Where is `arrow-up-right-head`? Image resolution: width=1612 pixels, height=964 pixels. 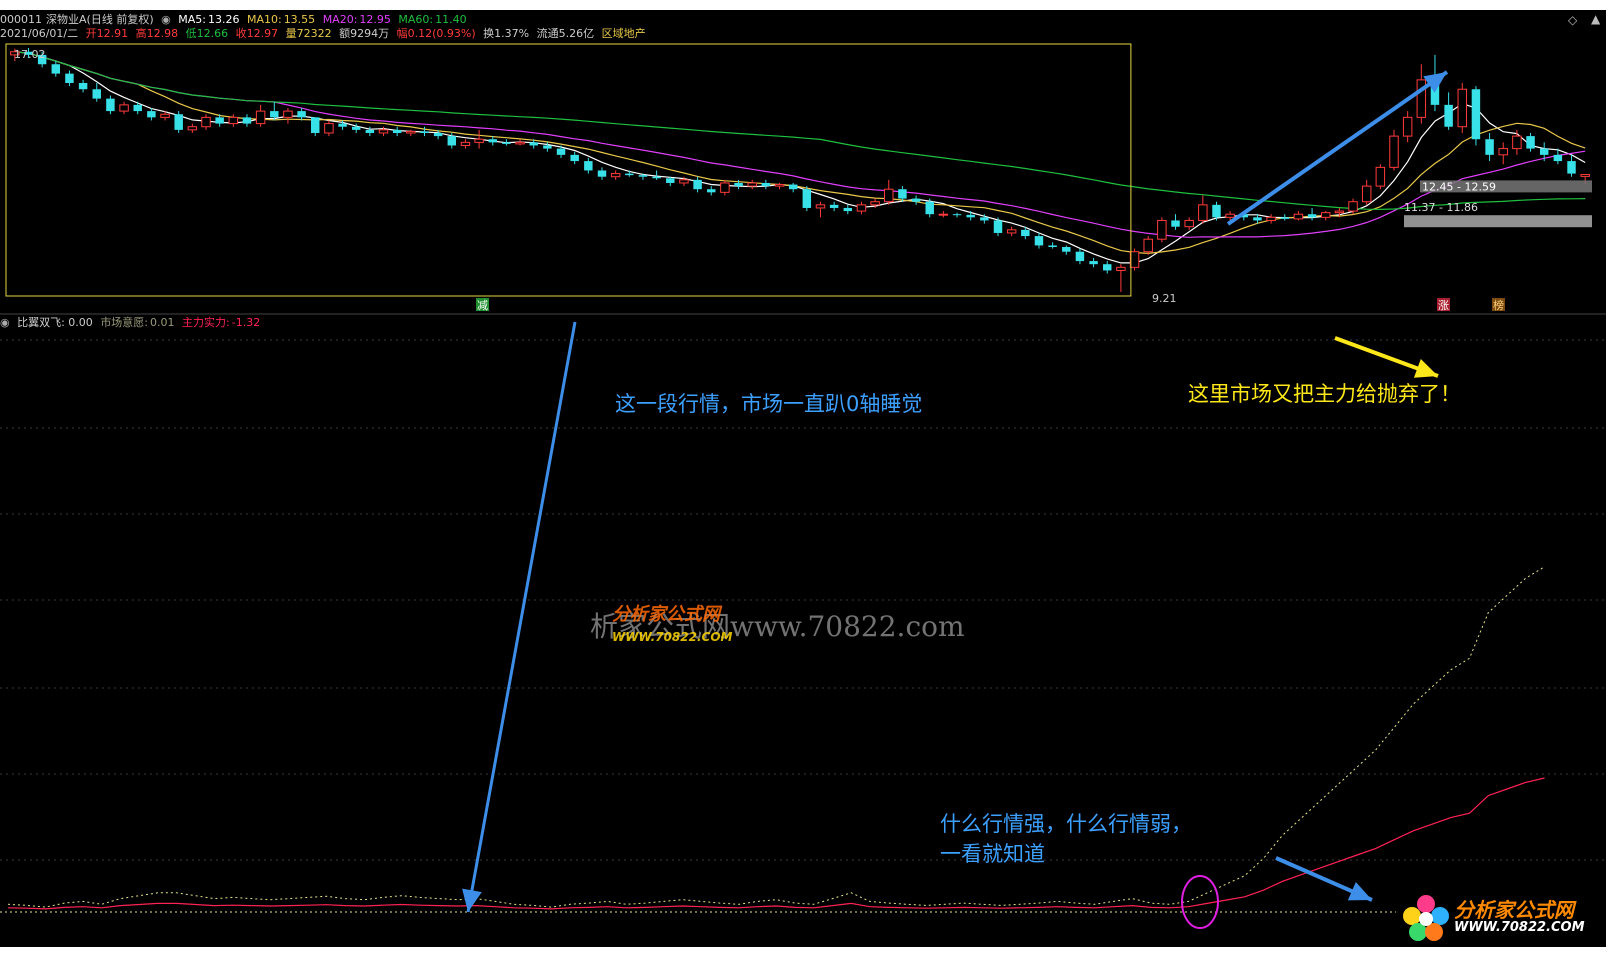 arrow-up-right-head is located at coordinates (1435, 82).